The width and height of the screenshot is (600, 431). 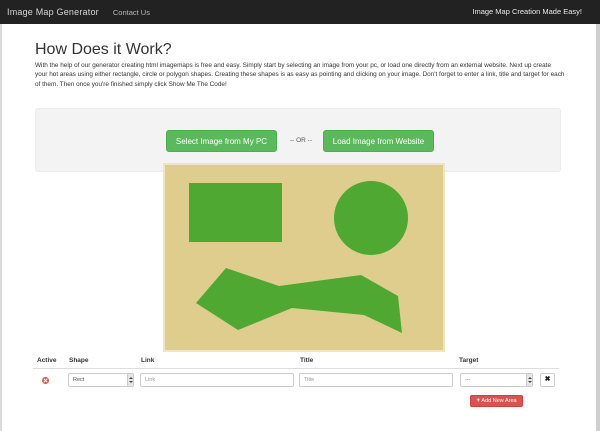 I want to click on shape-select-value: Rect, so click(x=79, y=380).